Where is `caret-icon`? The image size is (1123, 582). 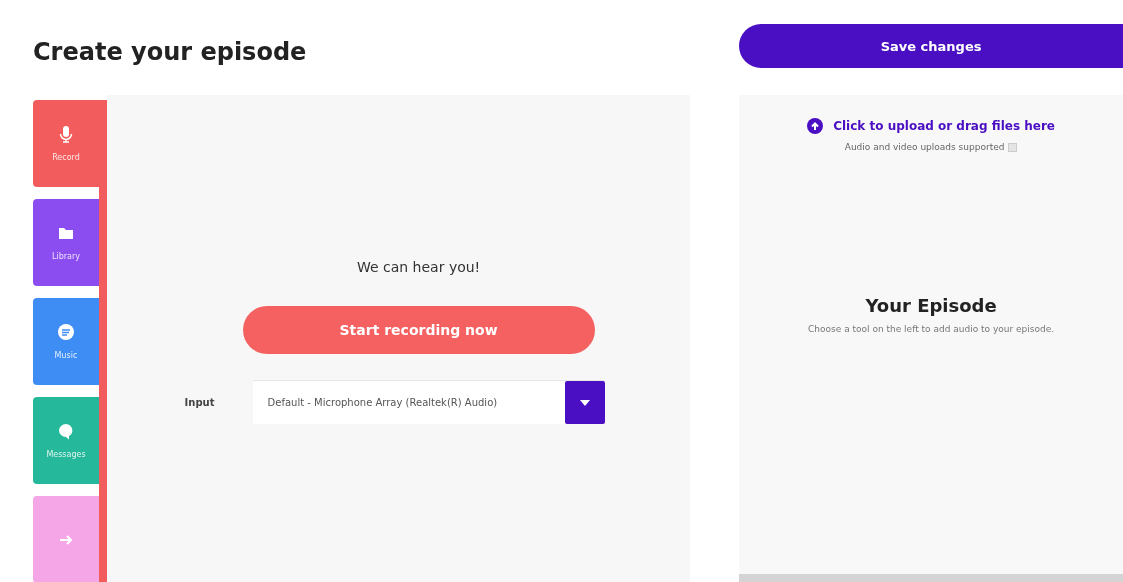
caret-icon is located at coordinates (584, 402).